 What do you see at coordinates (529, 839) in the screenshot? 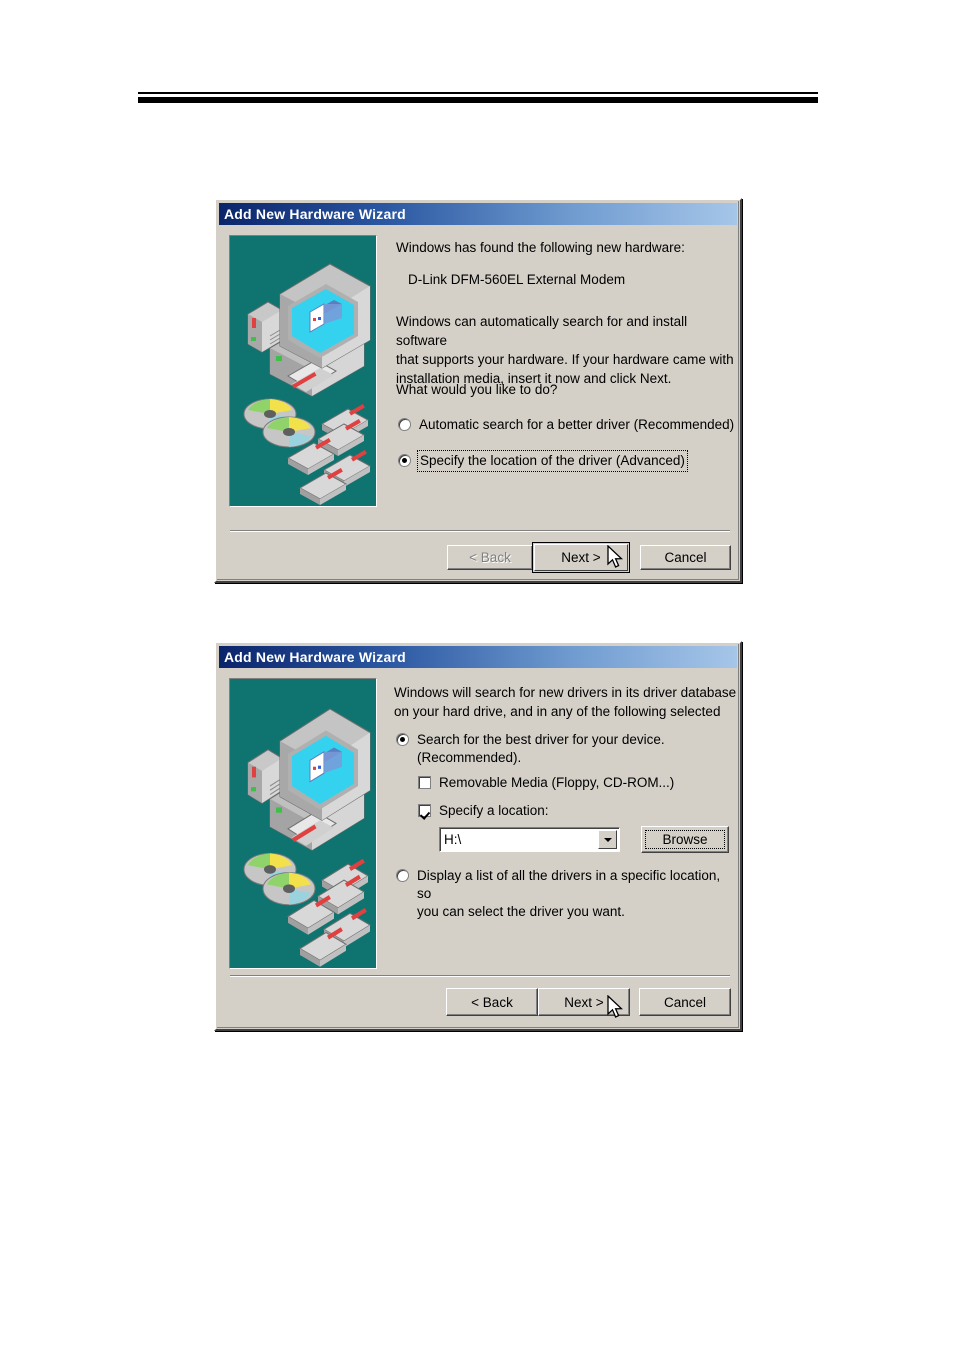
I see `location-combobox: H:\` at bounding box center [529, 839].